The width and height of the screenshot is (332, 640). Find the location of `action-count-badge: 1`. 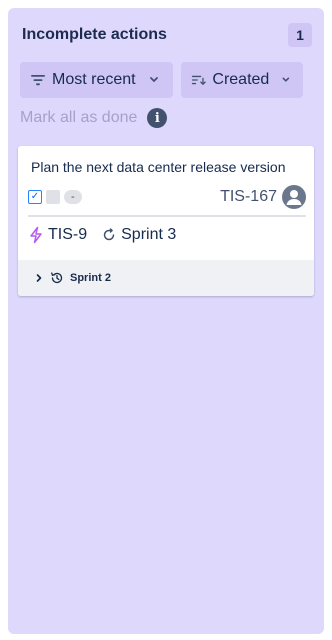

action-count-badge: 1 is located at coordinates (300, 35).